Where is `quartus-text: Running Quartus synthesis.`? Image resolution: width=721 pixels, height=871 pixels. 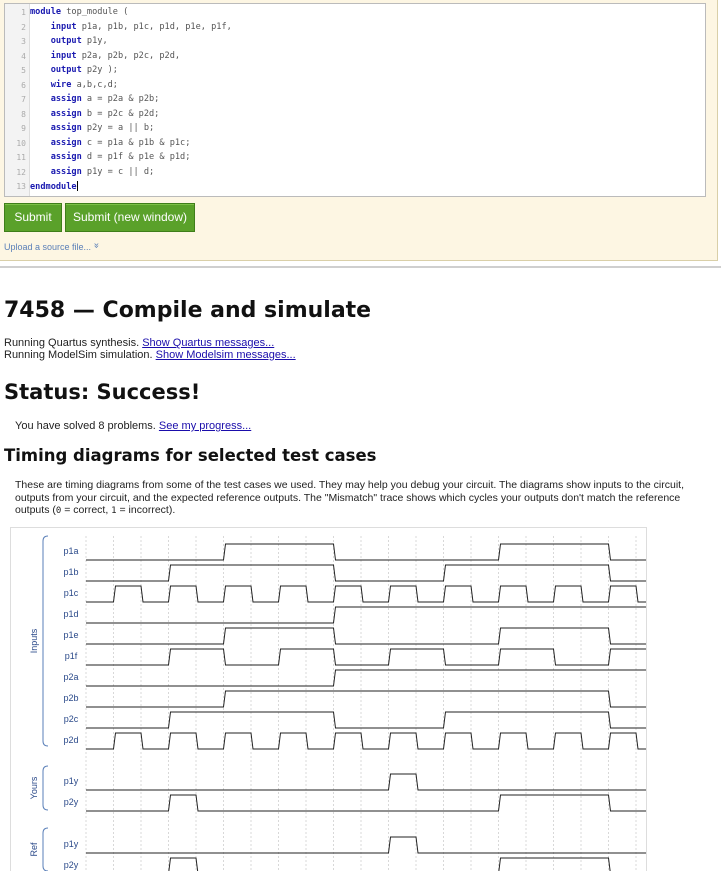 quartus-text: Running Quartus synthesis. is located at coordinates (73, 343).